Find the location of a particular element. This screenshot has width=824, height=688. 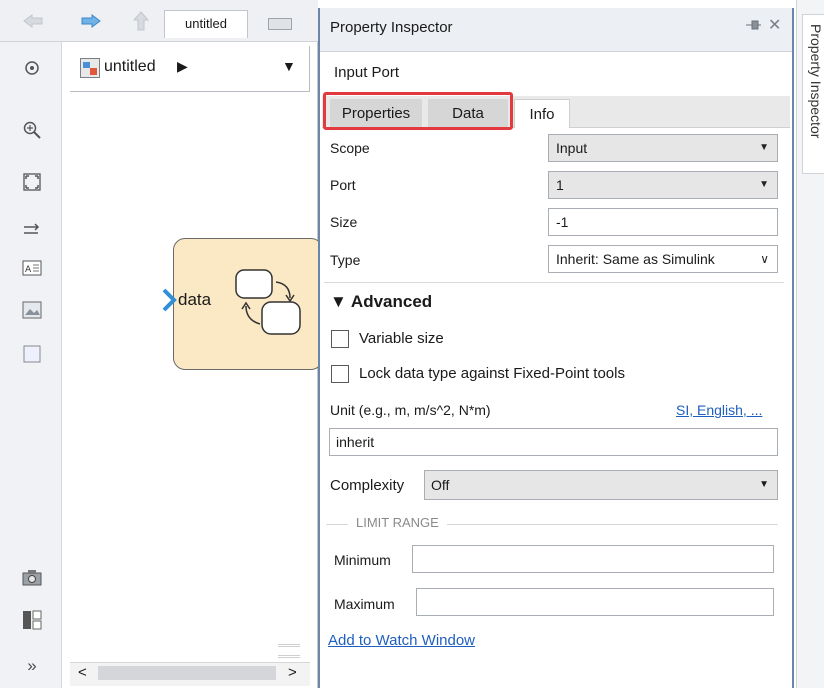

resize-grip is located at coordinates (289, 651).